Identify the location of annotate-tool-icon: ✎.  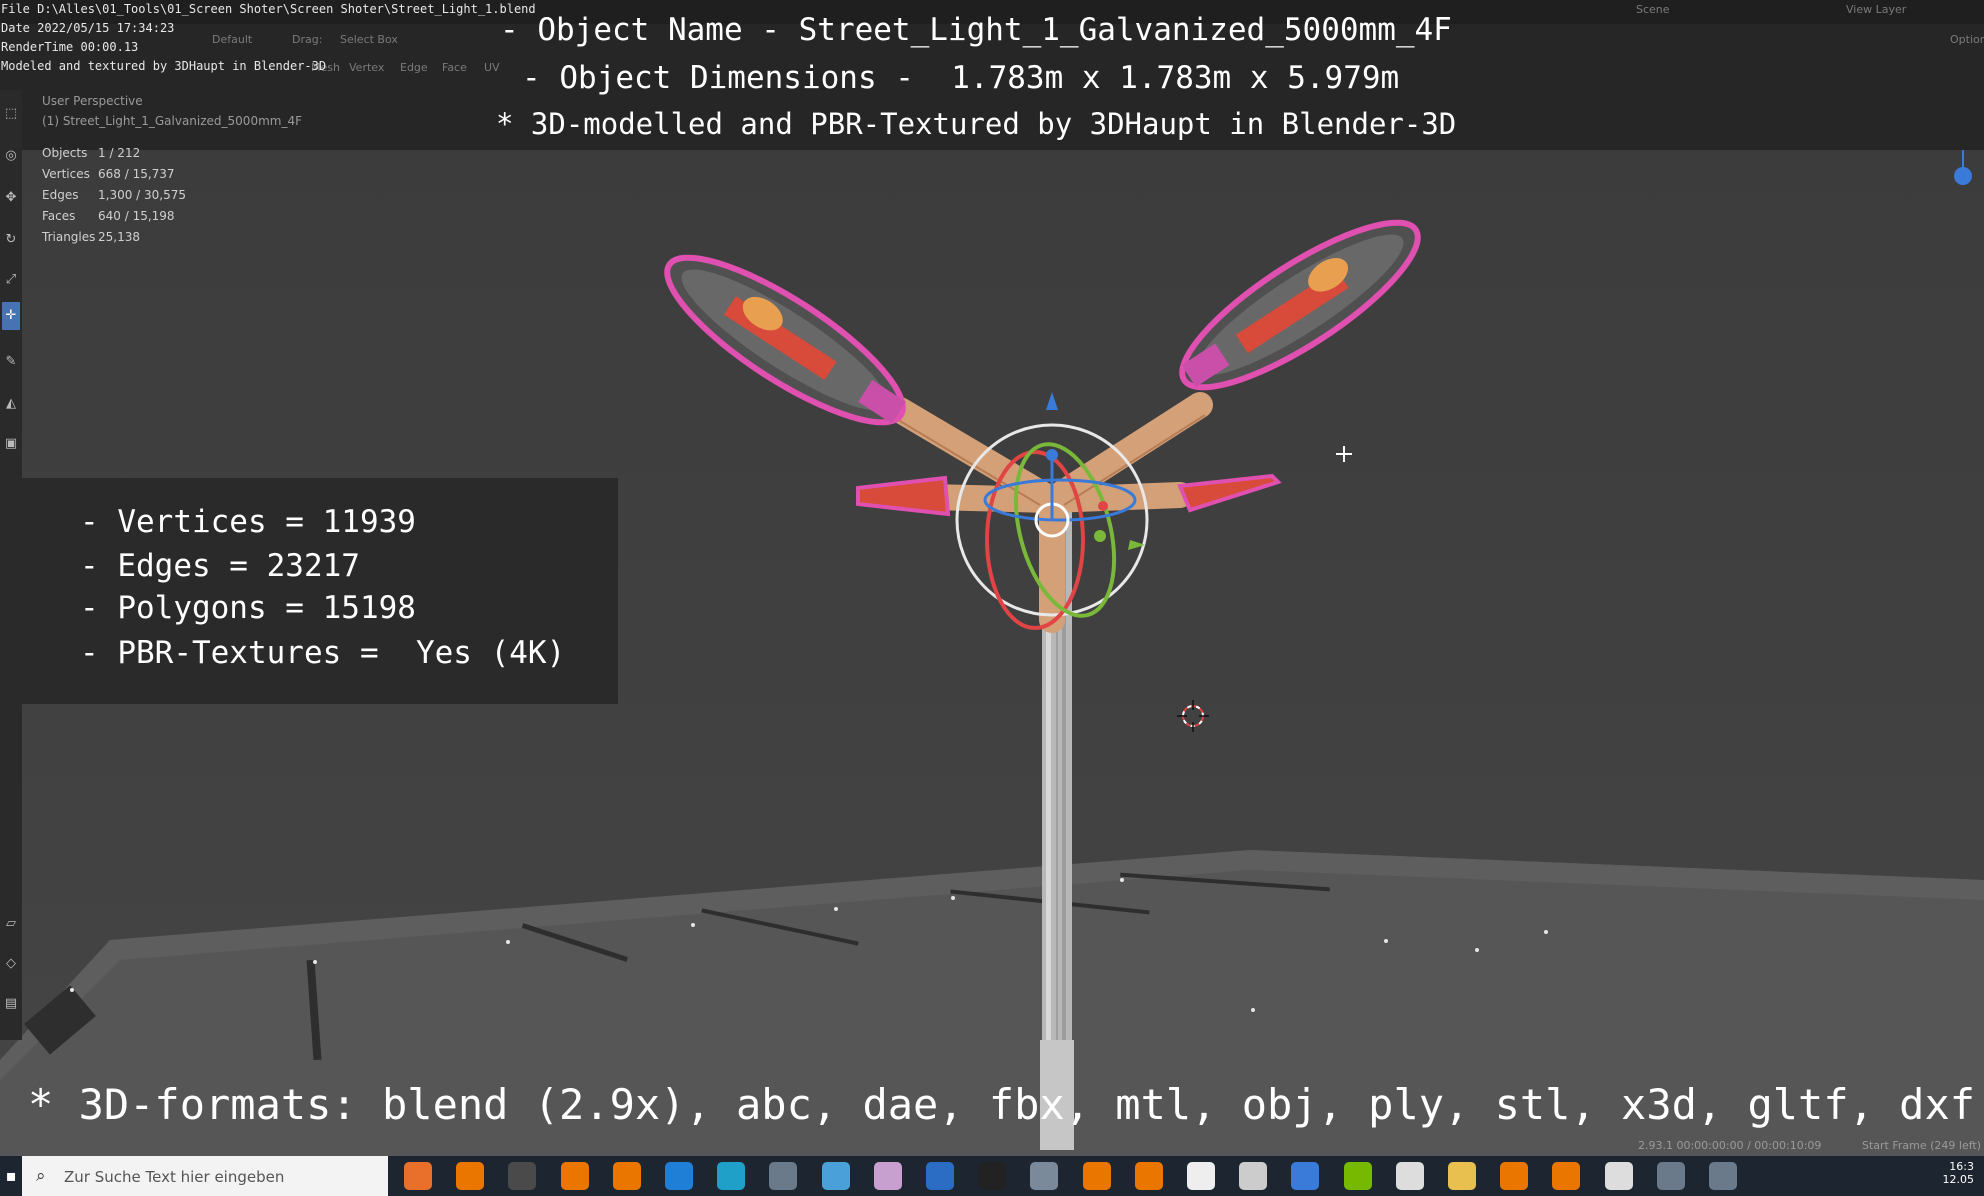
(11, 362).